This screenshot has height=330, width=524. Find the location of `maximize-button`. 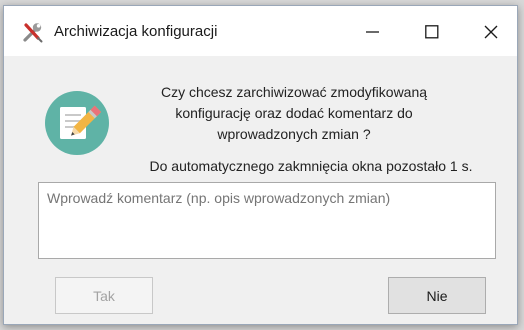

maximize-button is located at coordinates (432, 31).